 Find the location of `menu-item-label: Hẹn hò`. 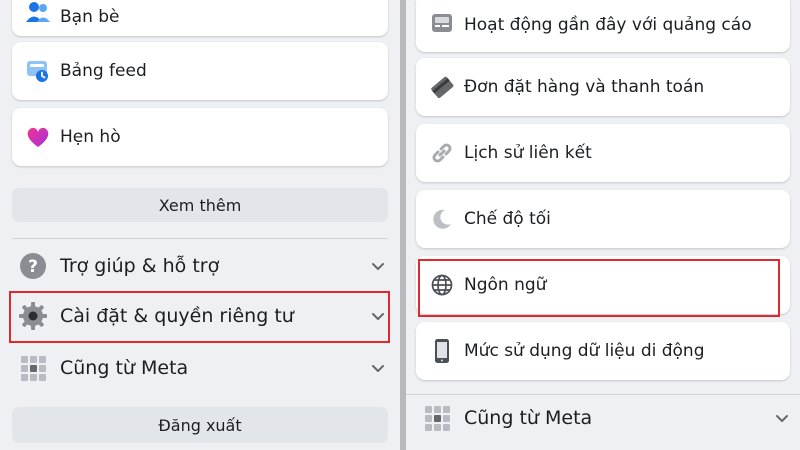

menu-item-label: Hẹn hò is located at coordinates (90, 137).